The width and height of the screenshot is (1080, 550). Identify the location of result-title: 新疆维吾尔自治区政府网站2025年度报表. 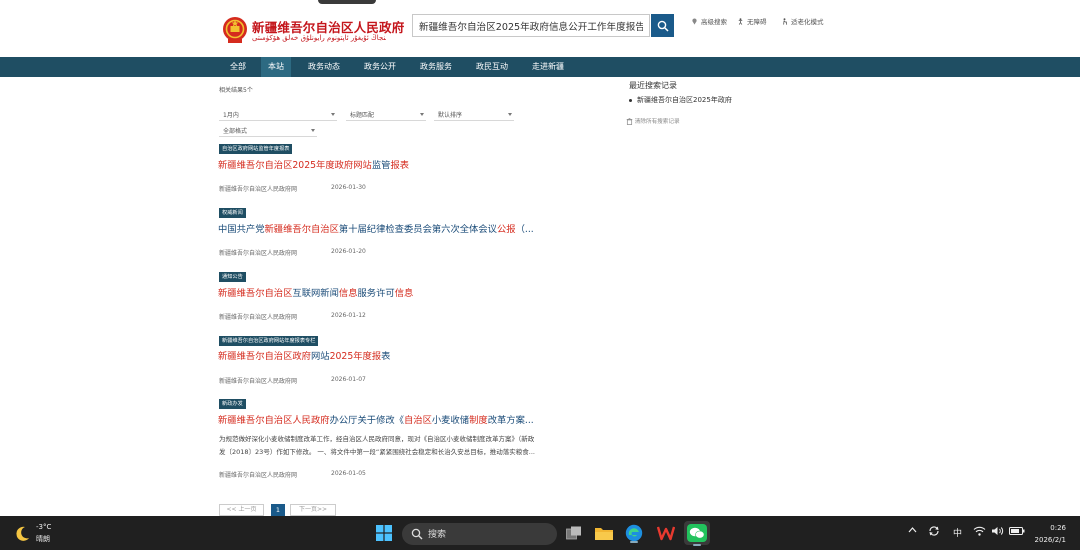
(304, 355).